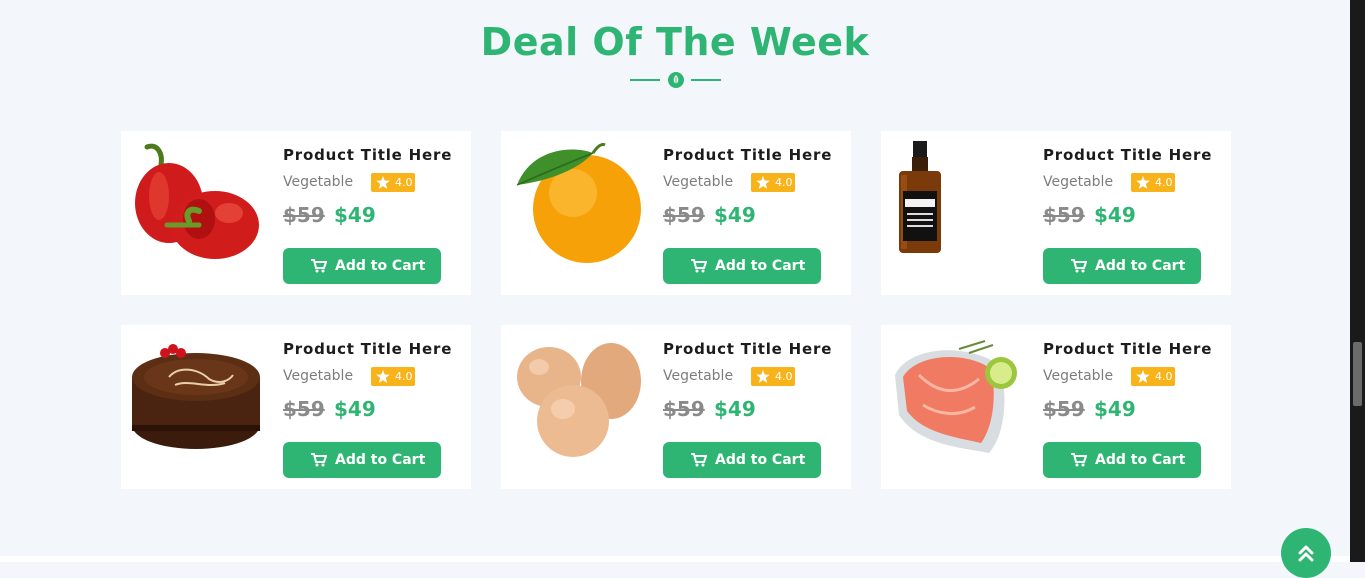  What do you see at coordinates (196, 397) in the screenshot?
I see `chocolate-birthday-cake-image` at bounding box center [196, 397].